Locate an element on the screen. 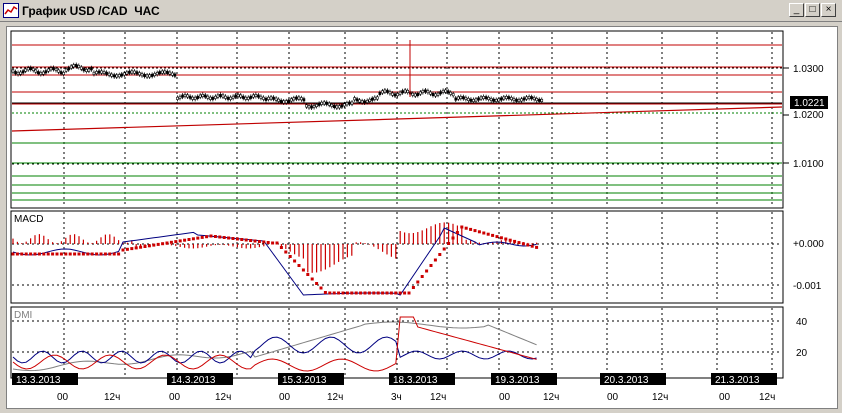 The width and height of the screenshot is (842, 413). maximize-button: □ is located at coordinates (812, 10).